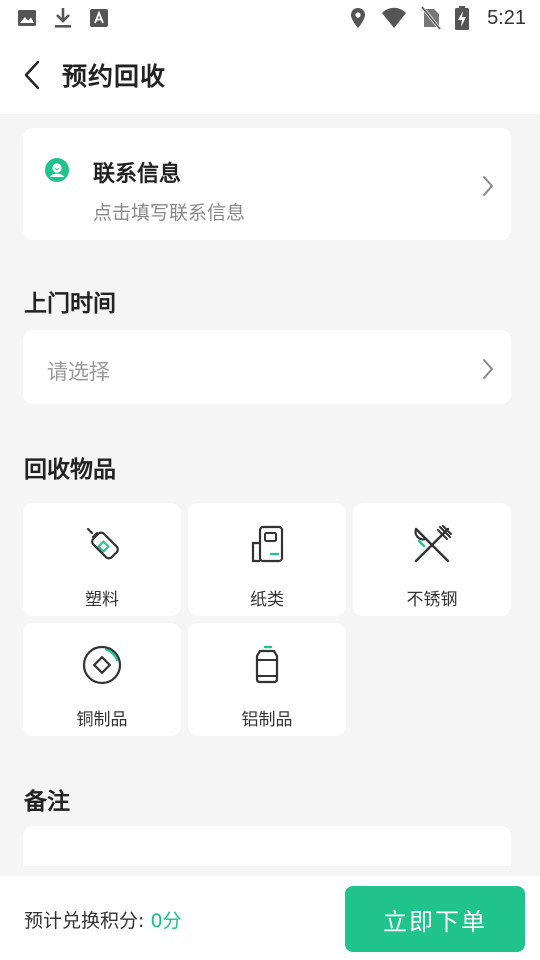  Describe the element at coordinates (267, 367) in the screenshot. I see `visit-time-picker: 请选择` at that location.